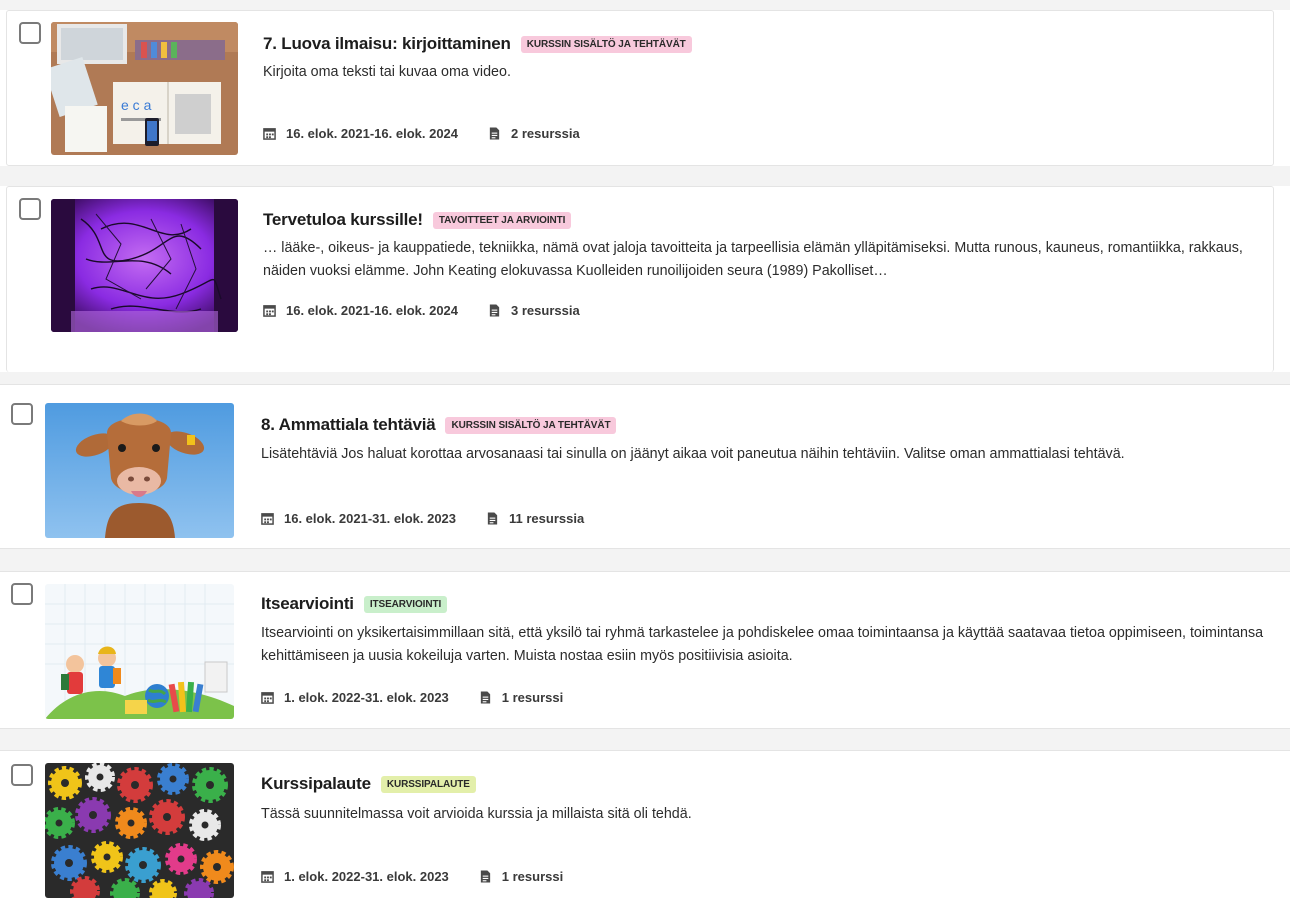 The width and height of the screenshot is (1290, 904). What do you see at coordinates (428, 784) in the screenshot?
I see `category-badge: KURSSIPALAUTE` at bounding box center [428, 784].